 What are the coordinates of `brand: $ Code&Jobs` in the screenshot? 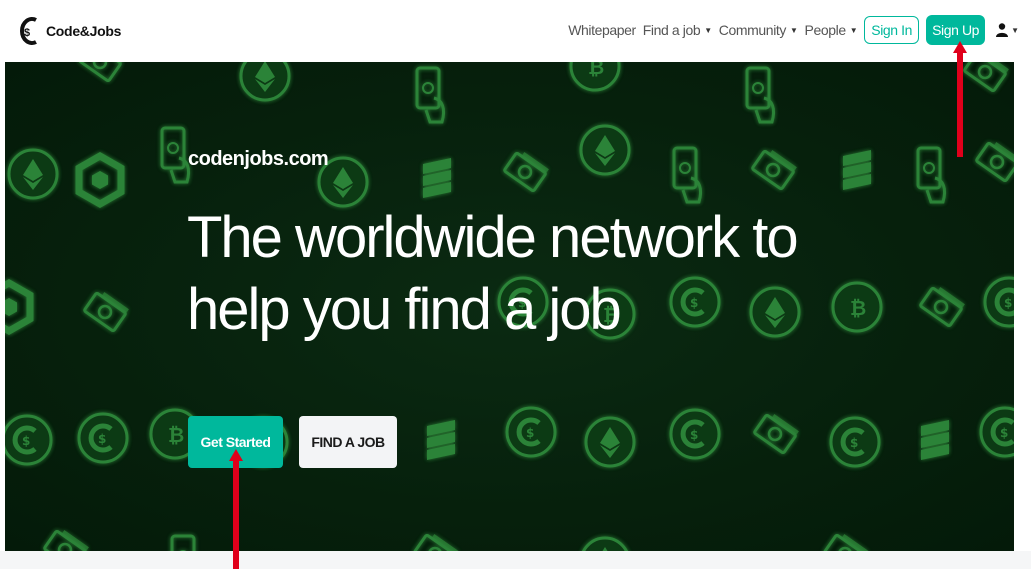 It's located at (68, 31).